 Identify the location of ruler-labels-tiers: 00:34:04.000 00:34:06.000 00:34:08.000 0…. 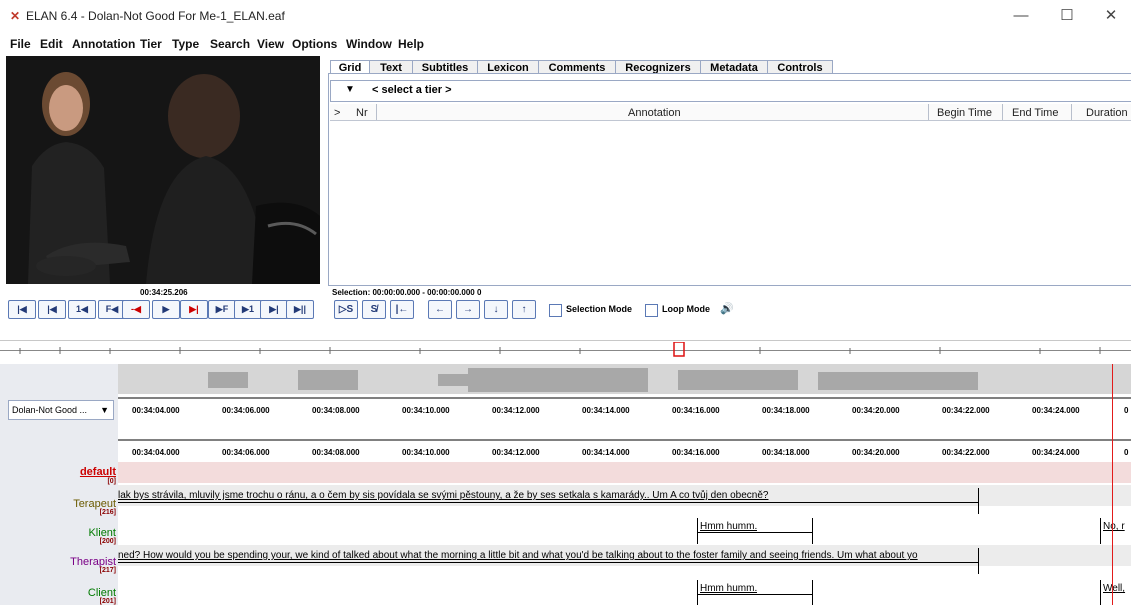
(624, 454).